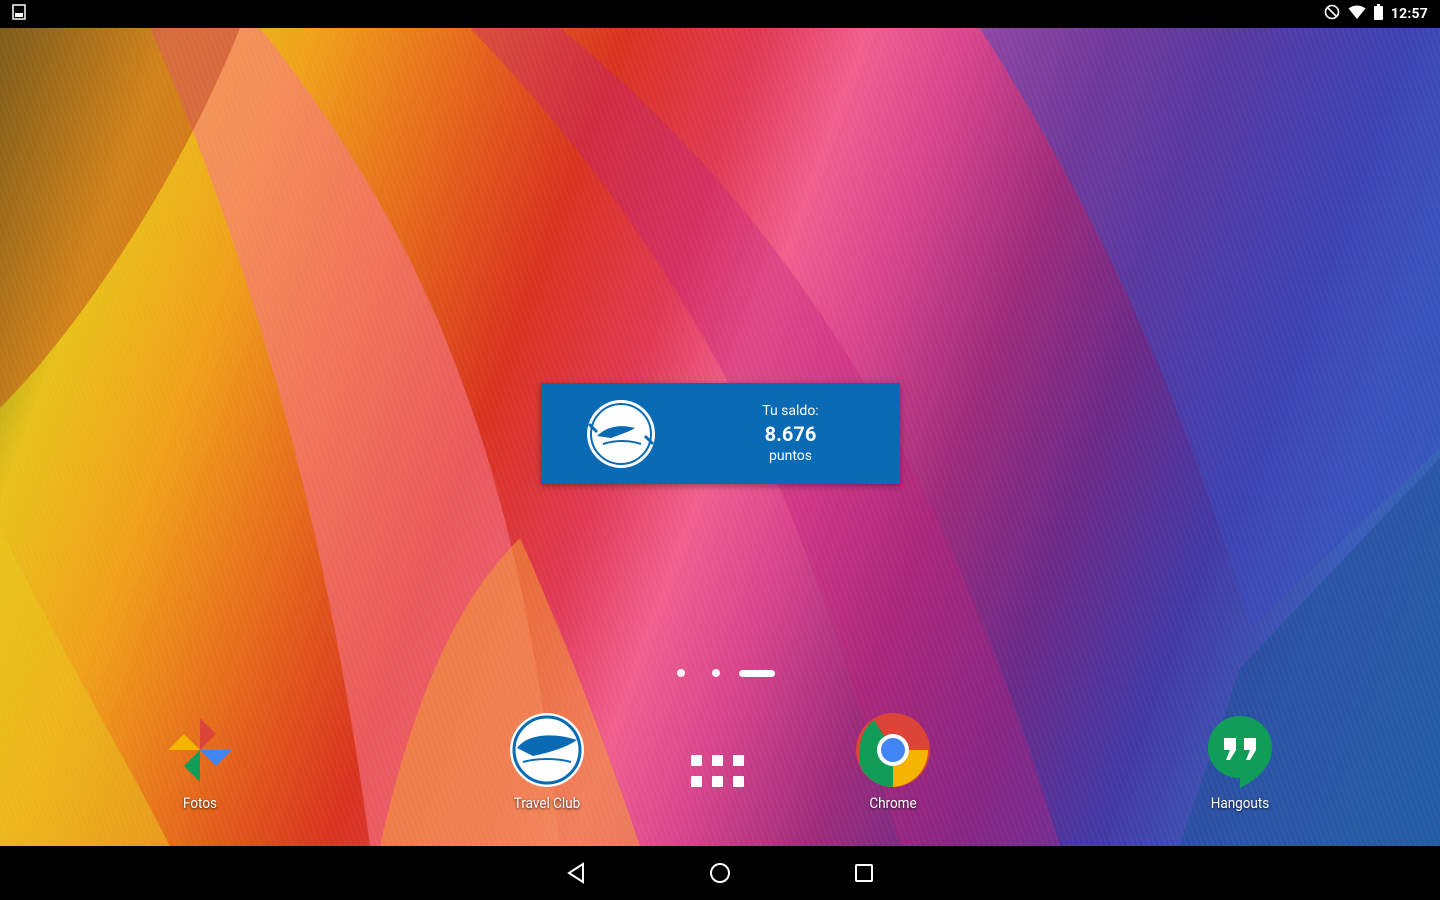  What do you see at coordinates (790, 455) in the screenshot?
I see `balance-unit: puntos` at bounding box center [790, 455].